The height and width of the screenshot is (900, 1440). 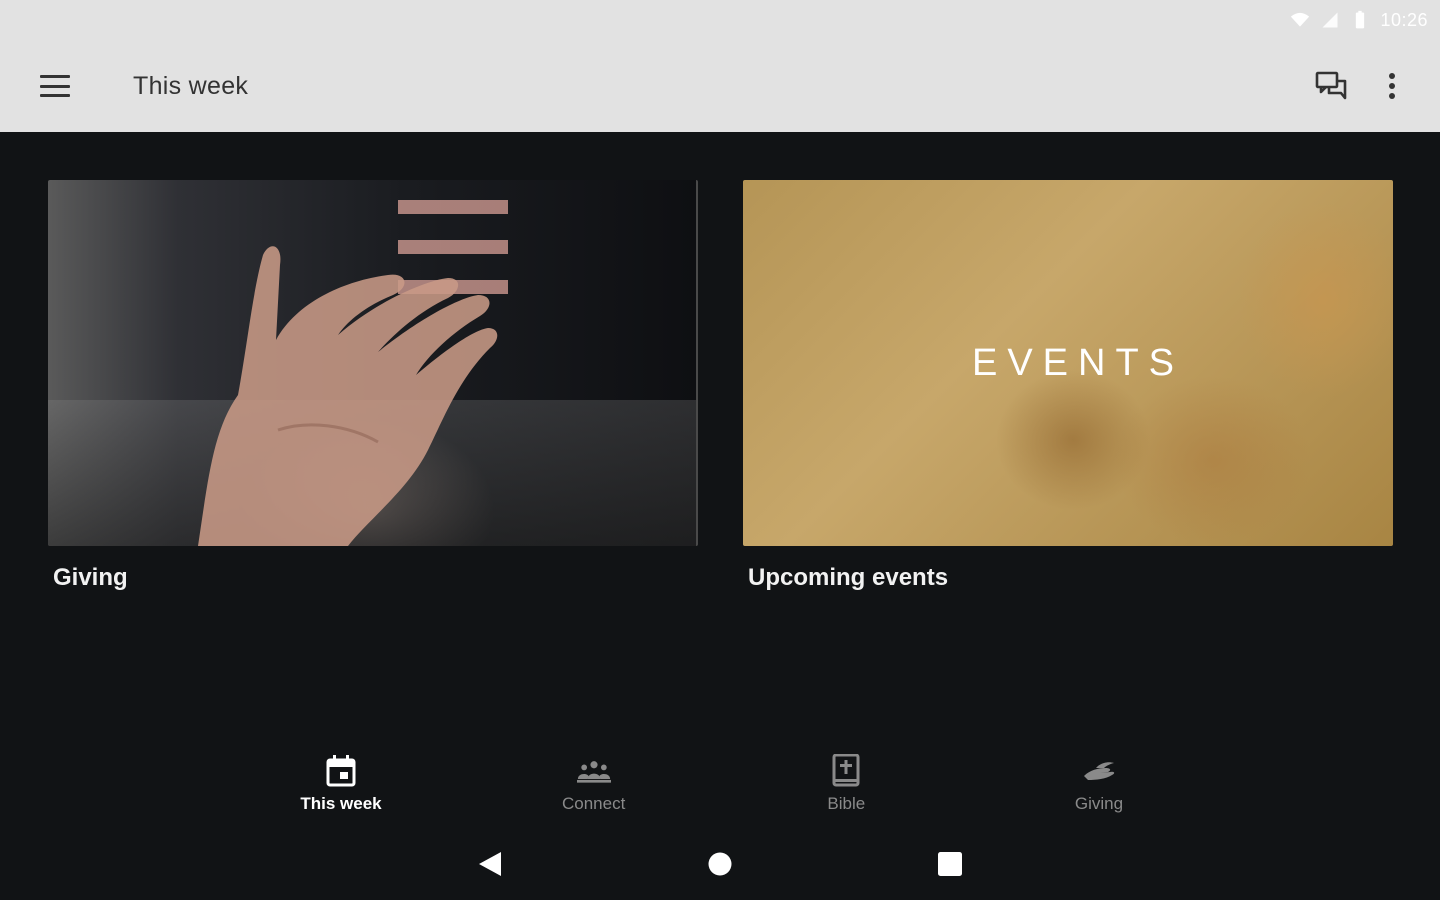 What do you see at coordinates (90, 577) in the screenshot?
I see `giving-card-title: Giving` at bounding box center [90, 577].